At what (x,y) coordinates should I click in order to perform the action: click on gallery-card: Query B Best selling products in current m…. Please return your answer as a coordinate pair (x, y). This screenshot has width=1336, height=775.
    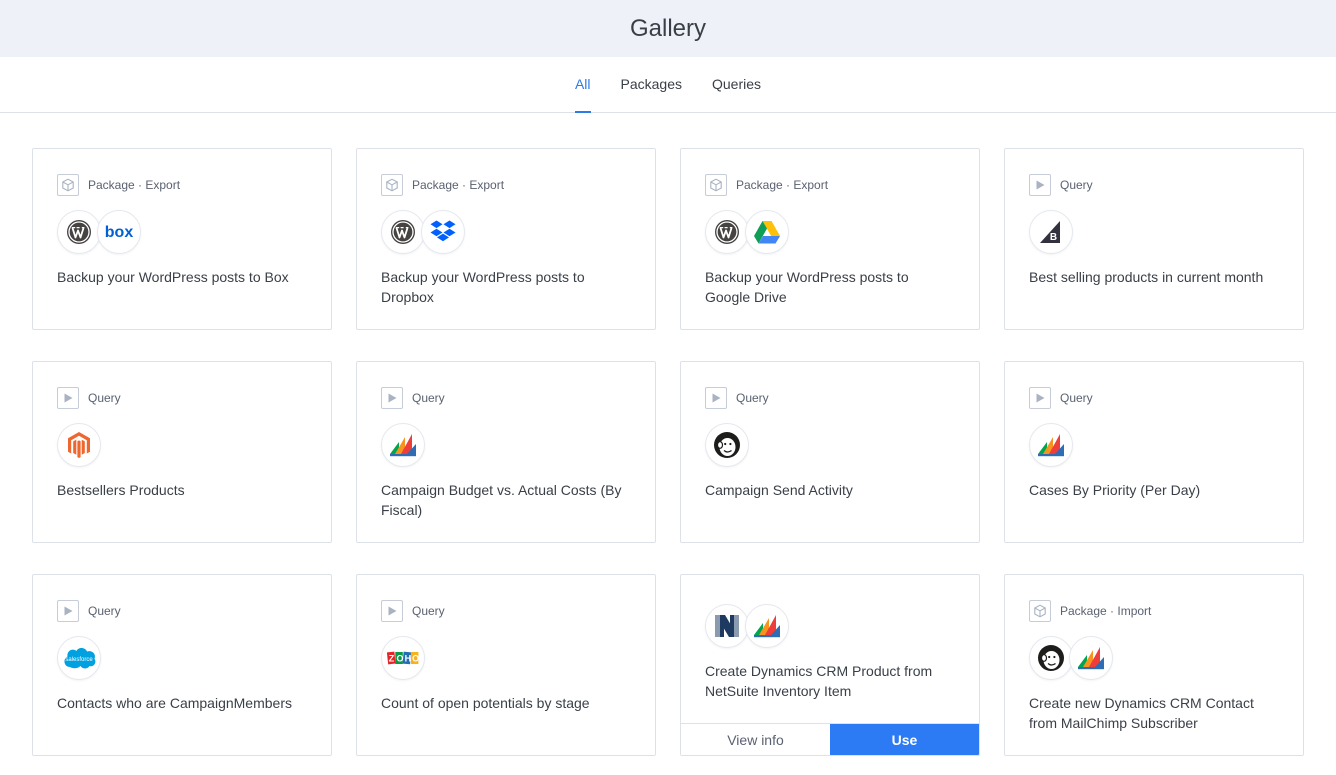
    Looking at the image, I should click on (1154, 239).